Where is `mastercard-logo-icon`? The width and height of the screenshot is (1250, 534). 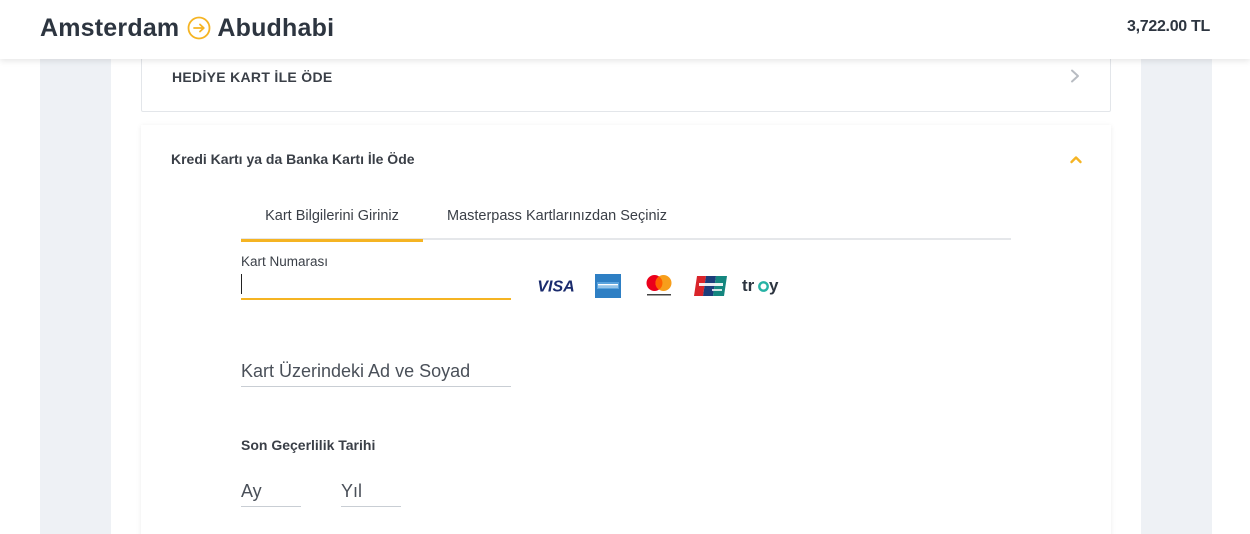
mastercard-logo-icon is located at coordinates (659, 286).